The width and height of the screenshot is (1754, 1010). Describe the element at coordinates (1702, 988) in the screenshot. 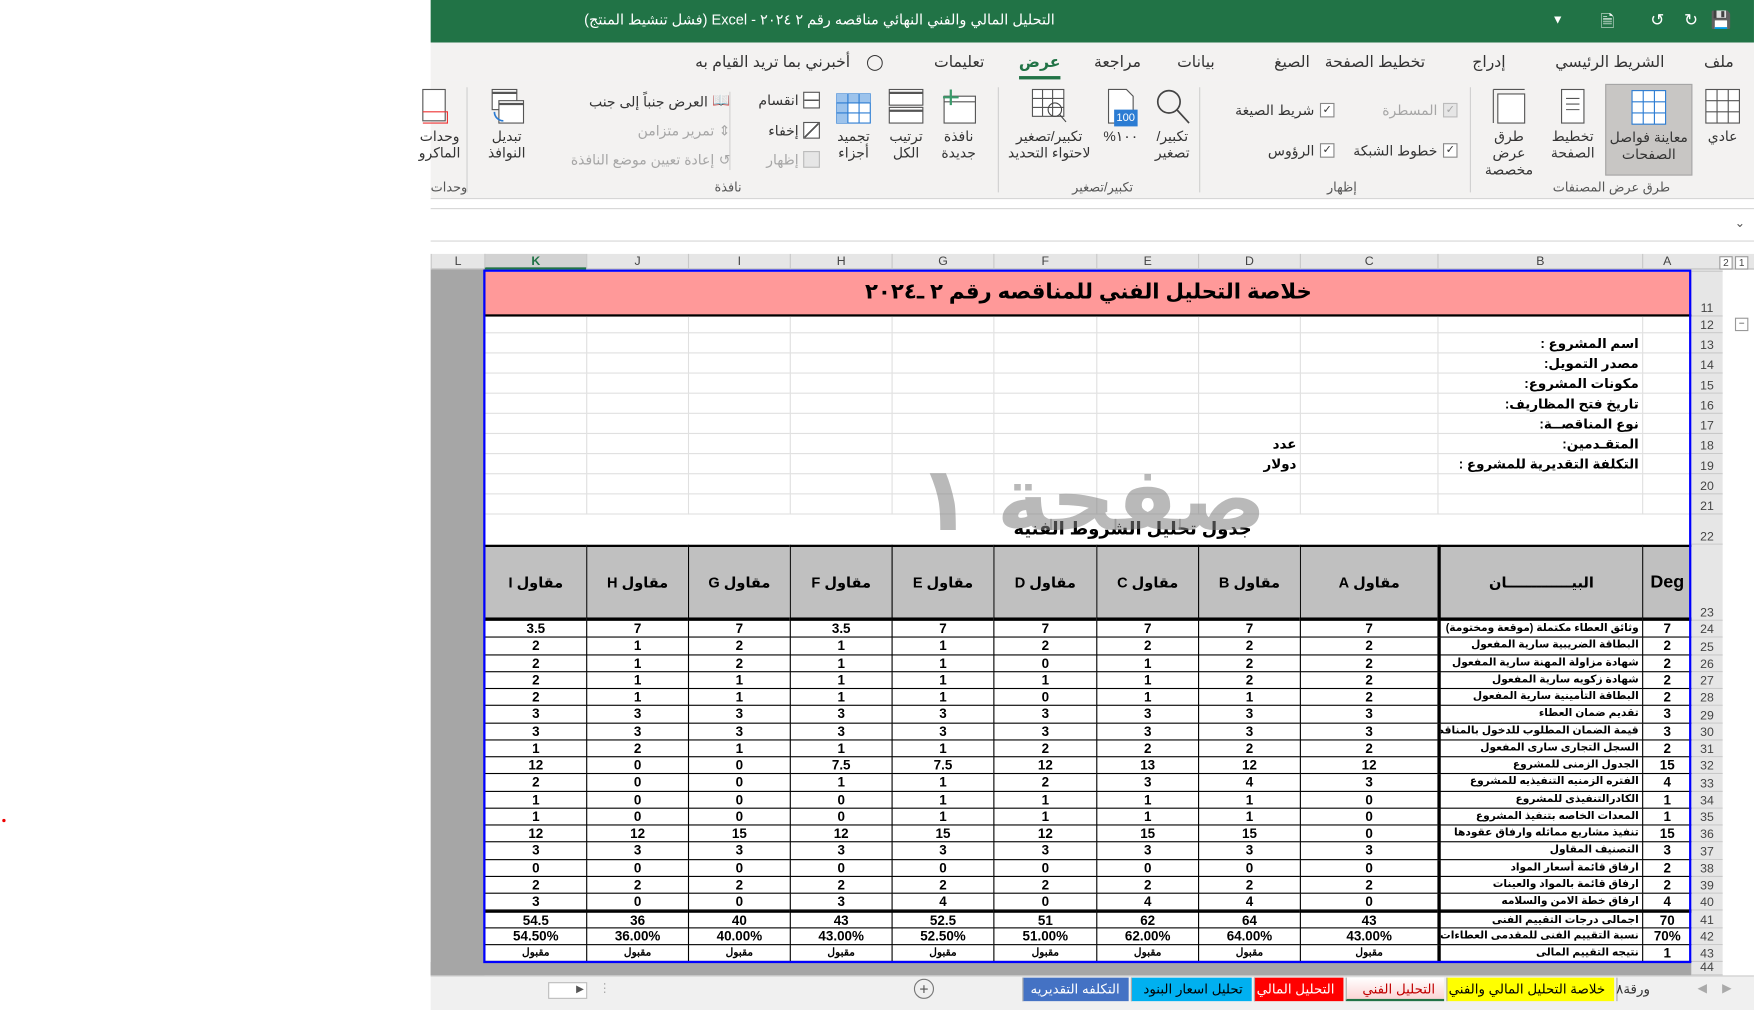

I see `scroll-tabs-left-icon: ◀` at that location.